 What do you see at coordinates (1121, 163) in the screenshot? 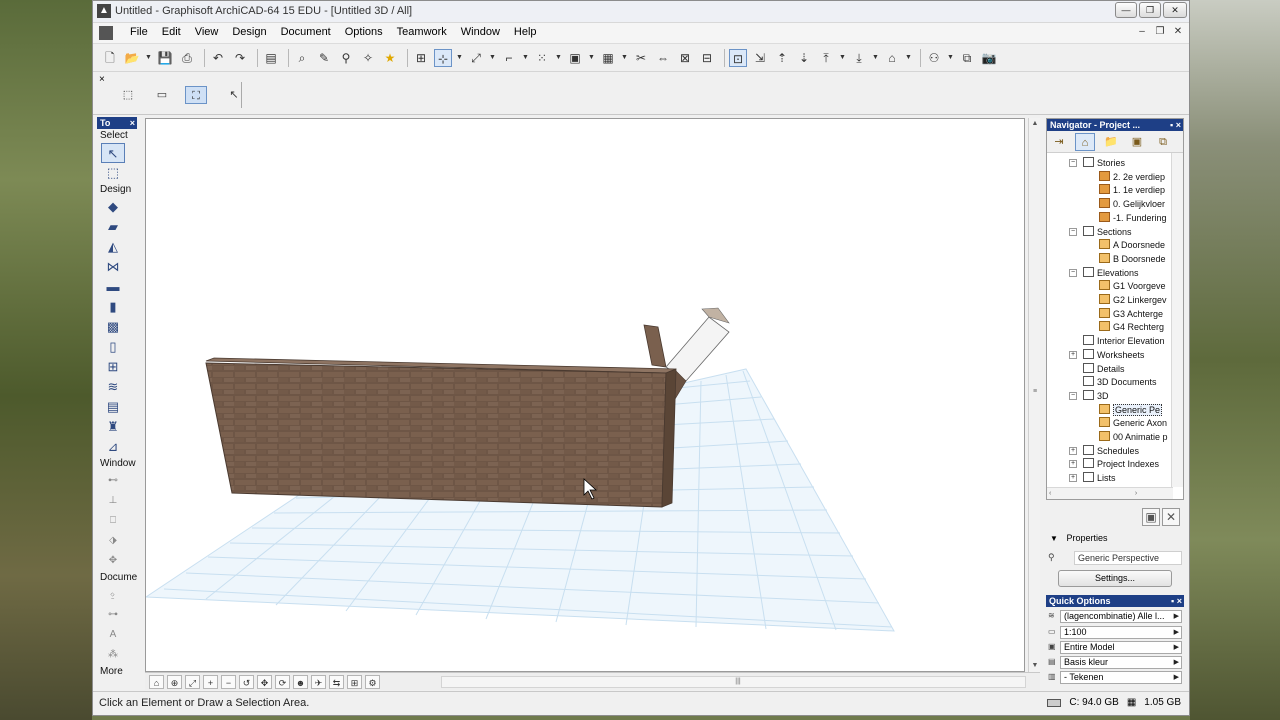
I see `tree-item: − Stories` at bounding box center [1121, 163].